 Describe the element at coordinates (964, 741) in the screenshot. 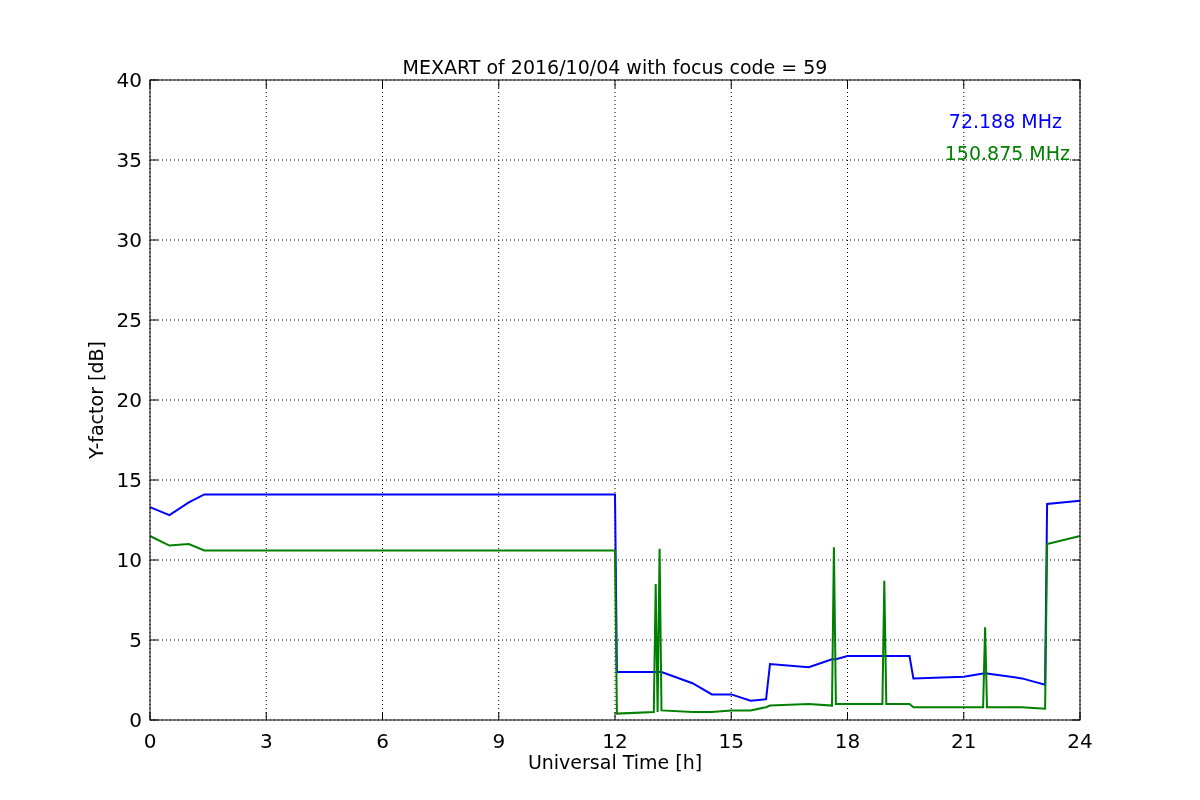

I see `x-tick-label: 21` at that location.